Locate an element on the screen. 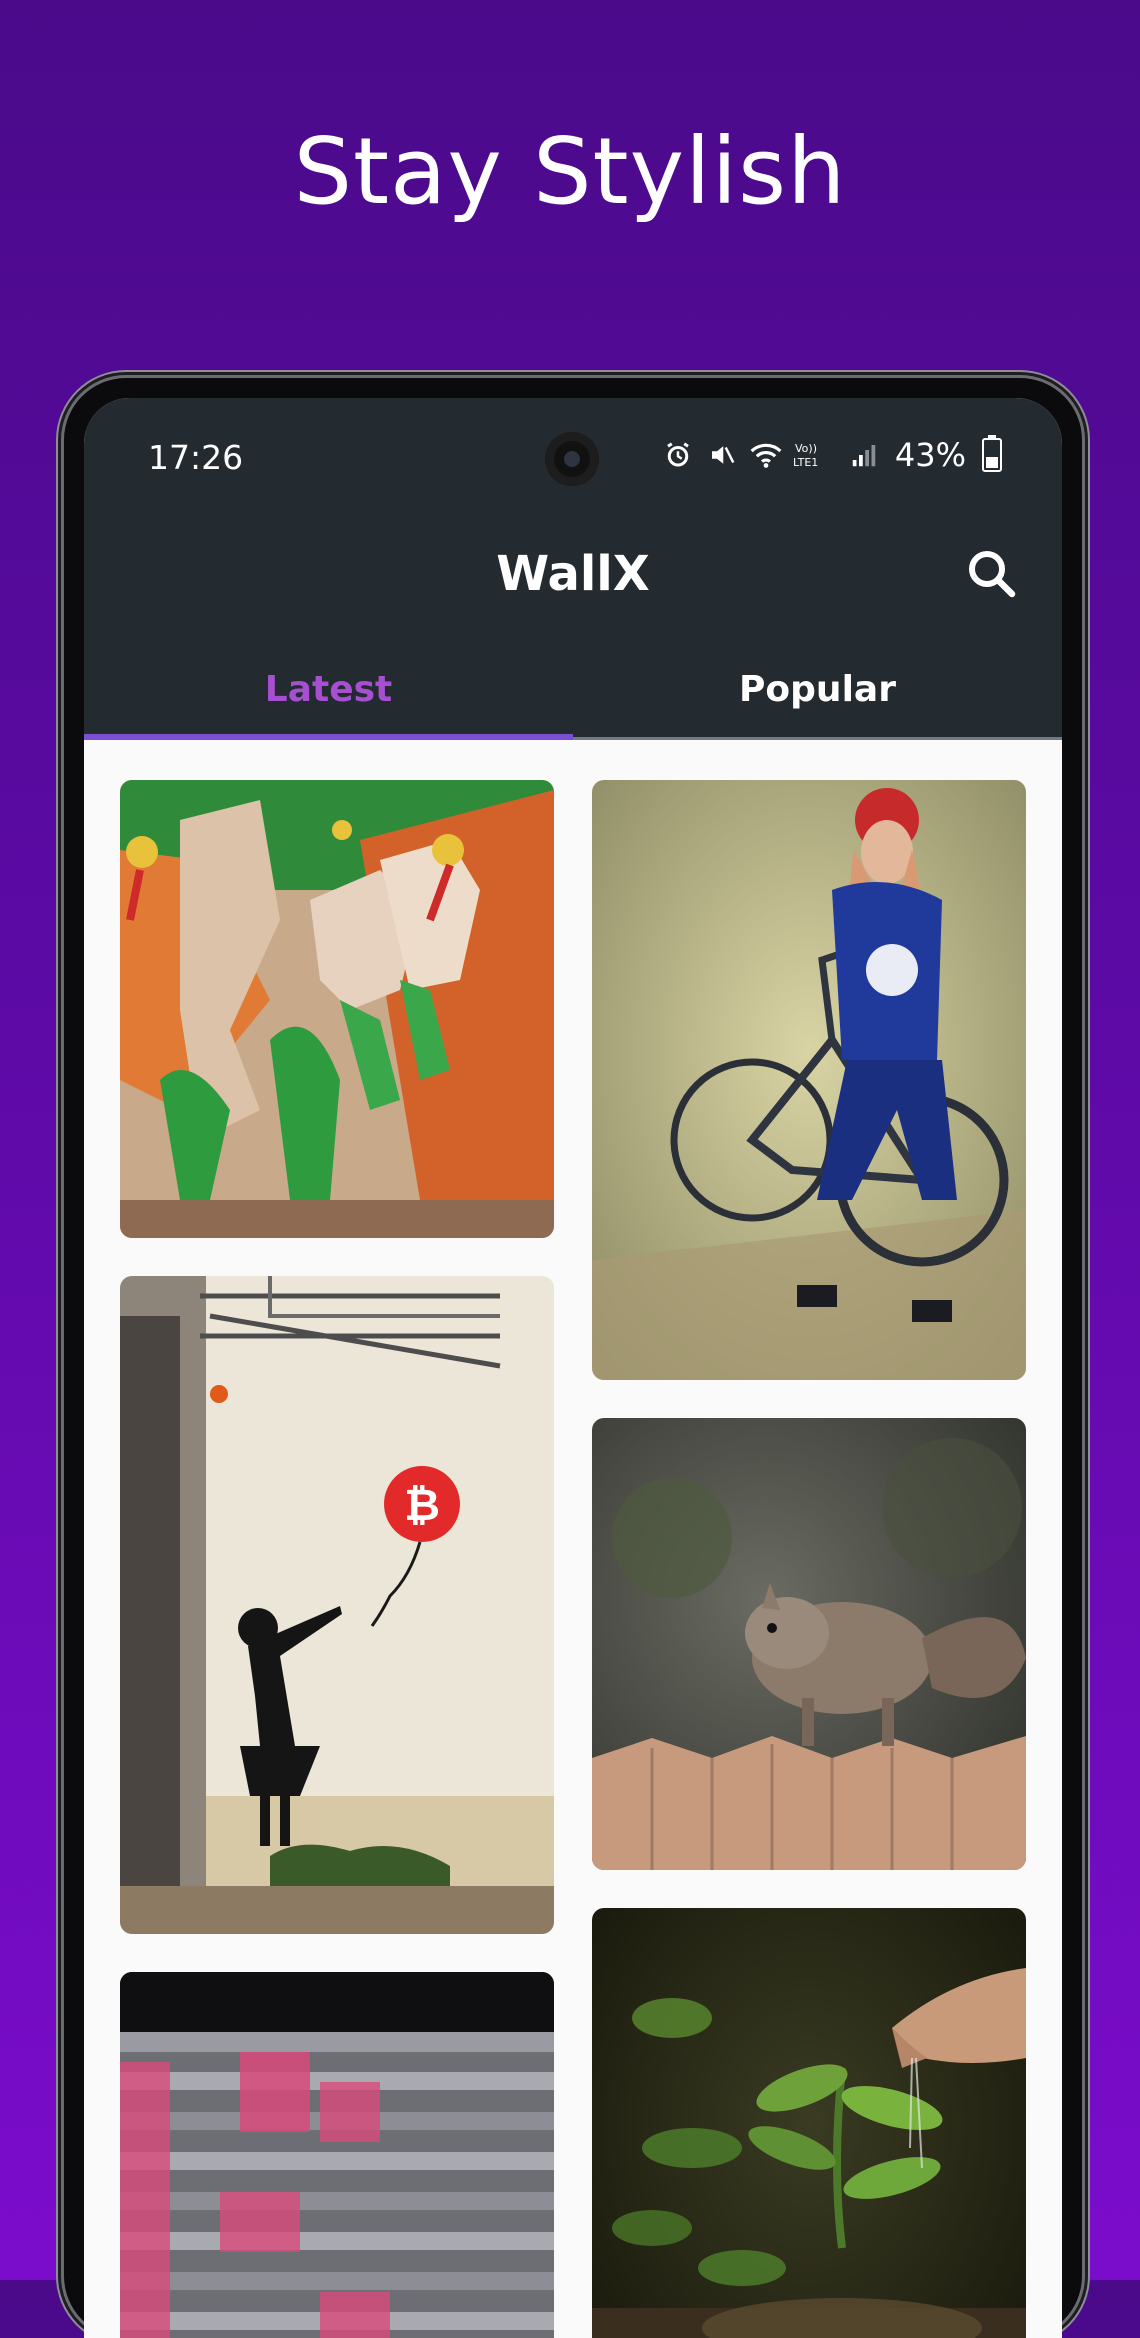 The image size is (1140, 2338). wallpaper-card-watering-seedling is located at coordinates (809, 2123).